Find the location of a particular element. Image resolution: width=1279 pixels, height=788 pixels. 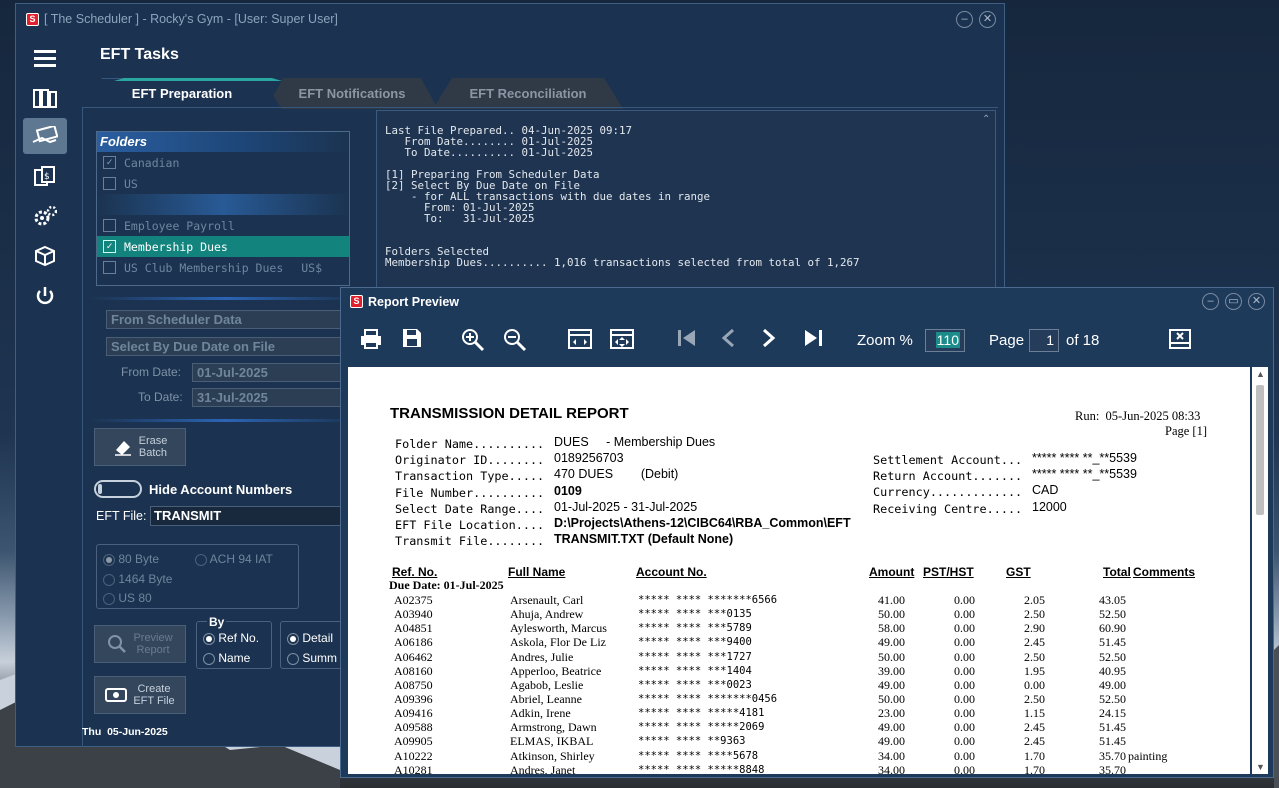

fit-width-icon is located at coordinates (580, 340).